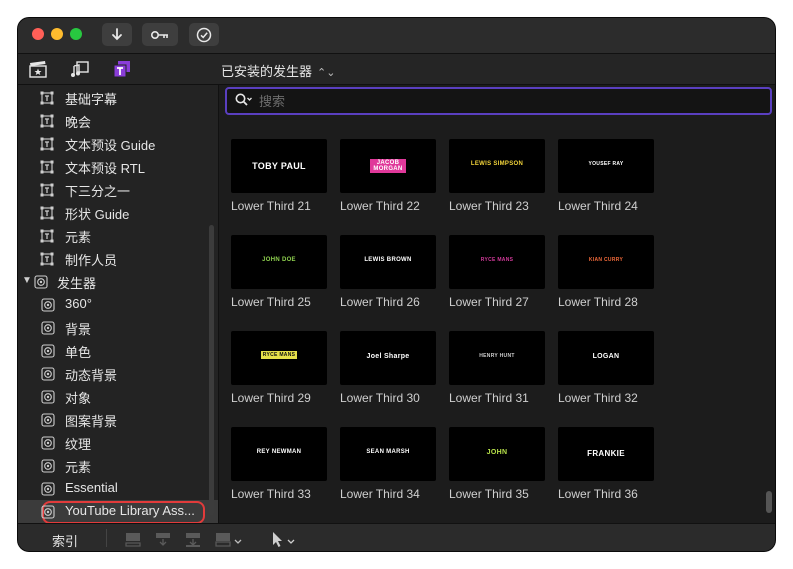 Image resolution: width=793 pixels, height=569 pixels. I want to click on sidebar-item-generator-category: 图案背景, so click(118, 419).